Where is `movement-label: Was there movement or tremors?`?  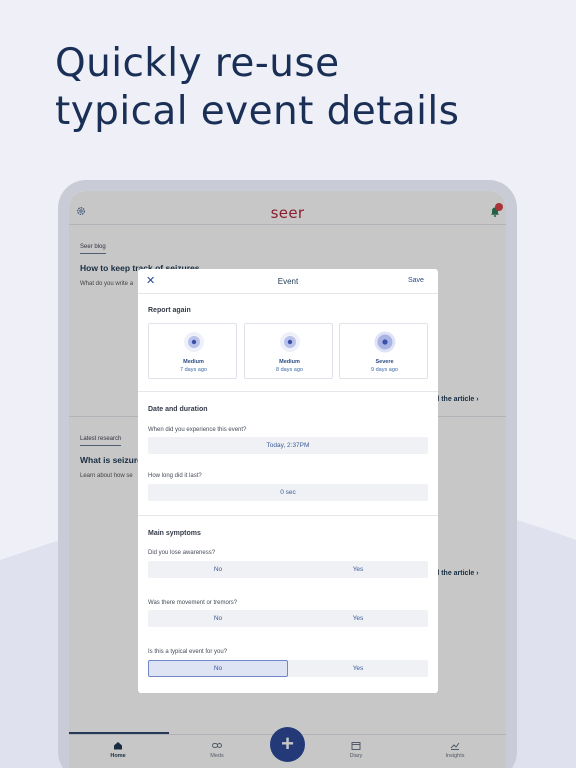 movement-label: Was there movement or tremors? is located at coordinates (193, 603).